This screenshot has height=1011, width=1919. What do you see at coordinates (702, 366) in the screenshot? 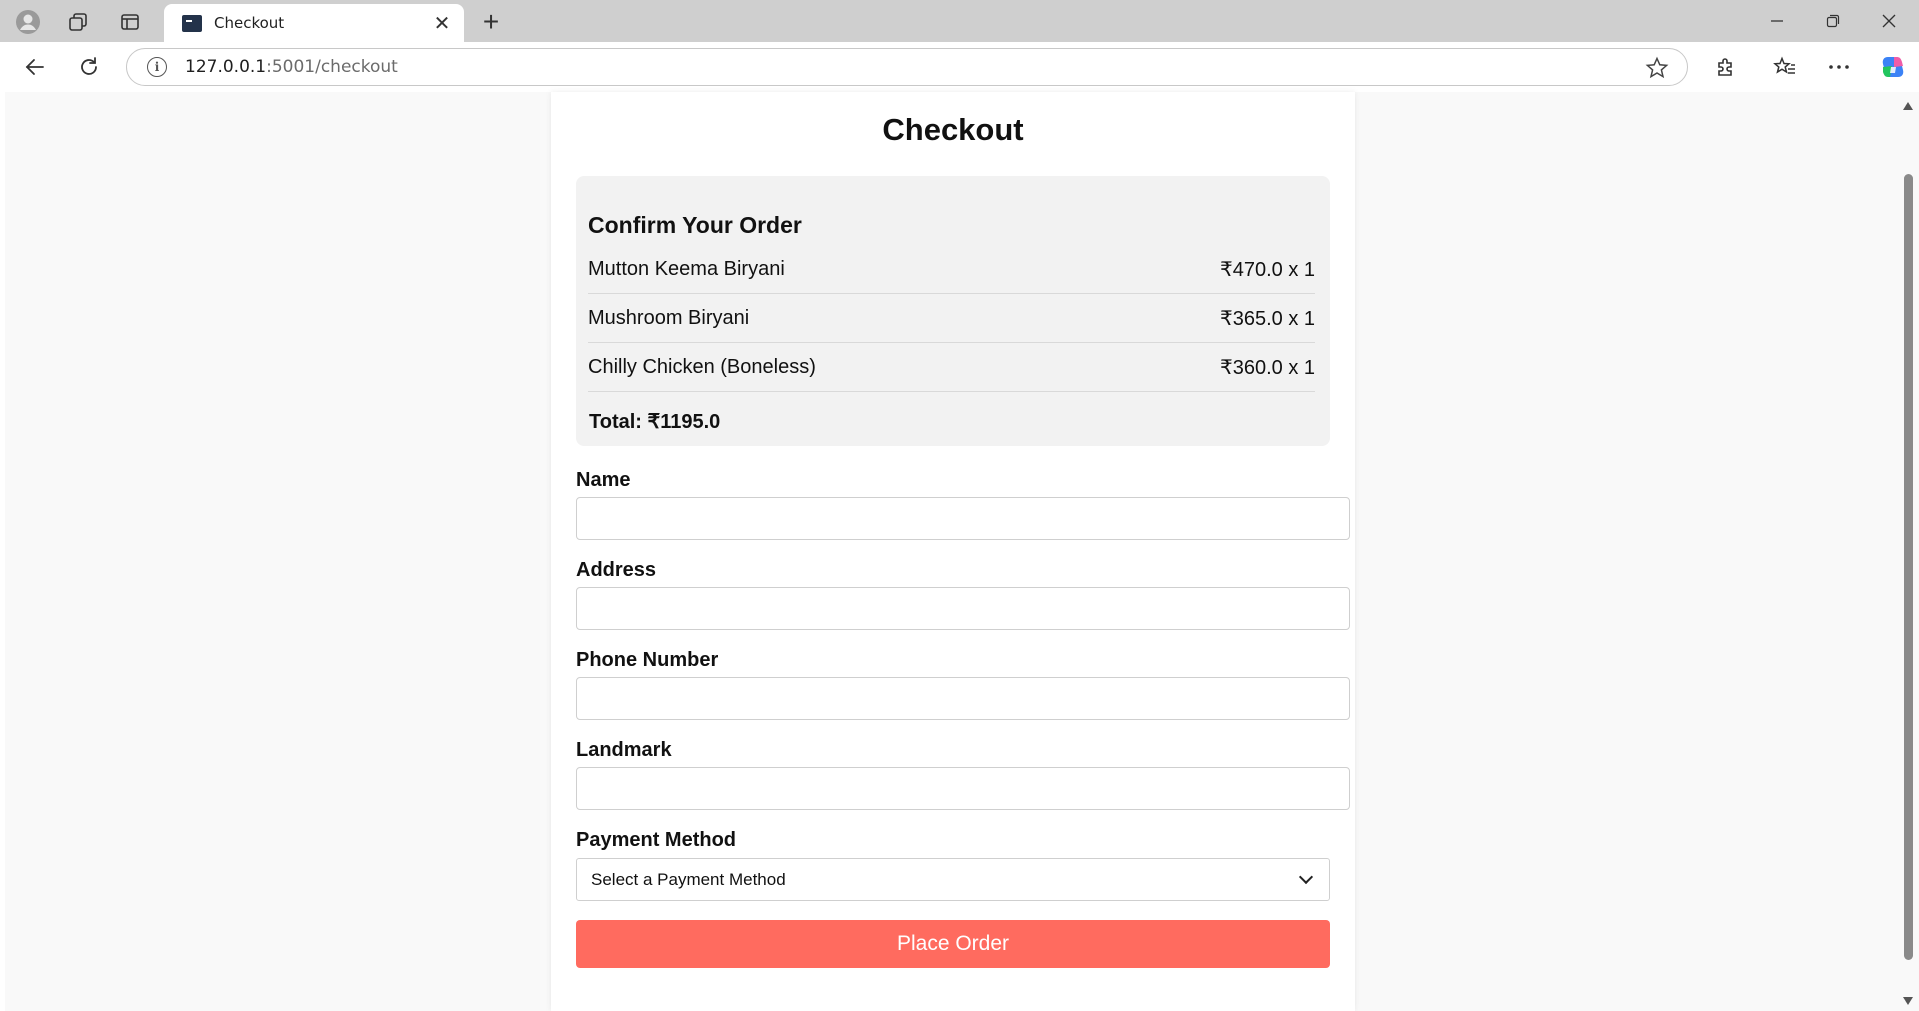
I see `order-item-name: Chilly Chicken (Boneless)` at bounding box center [702, 366].